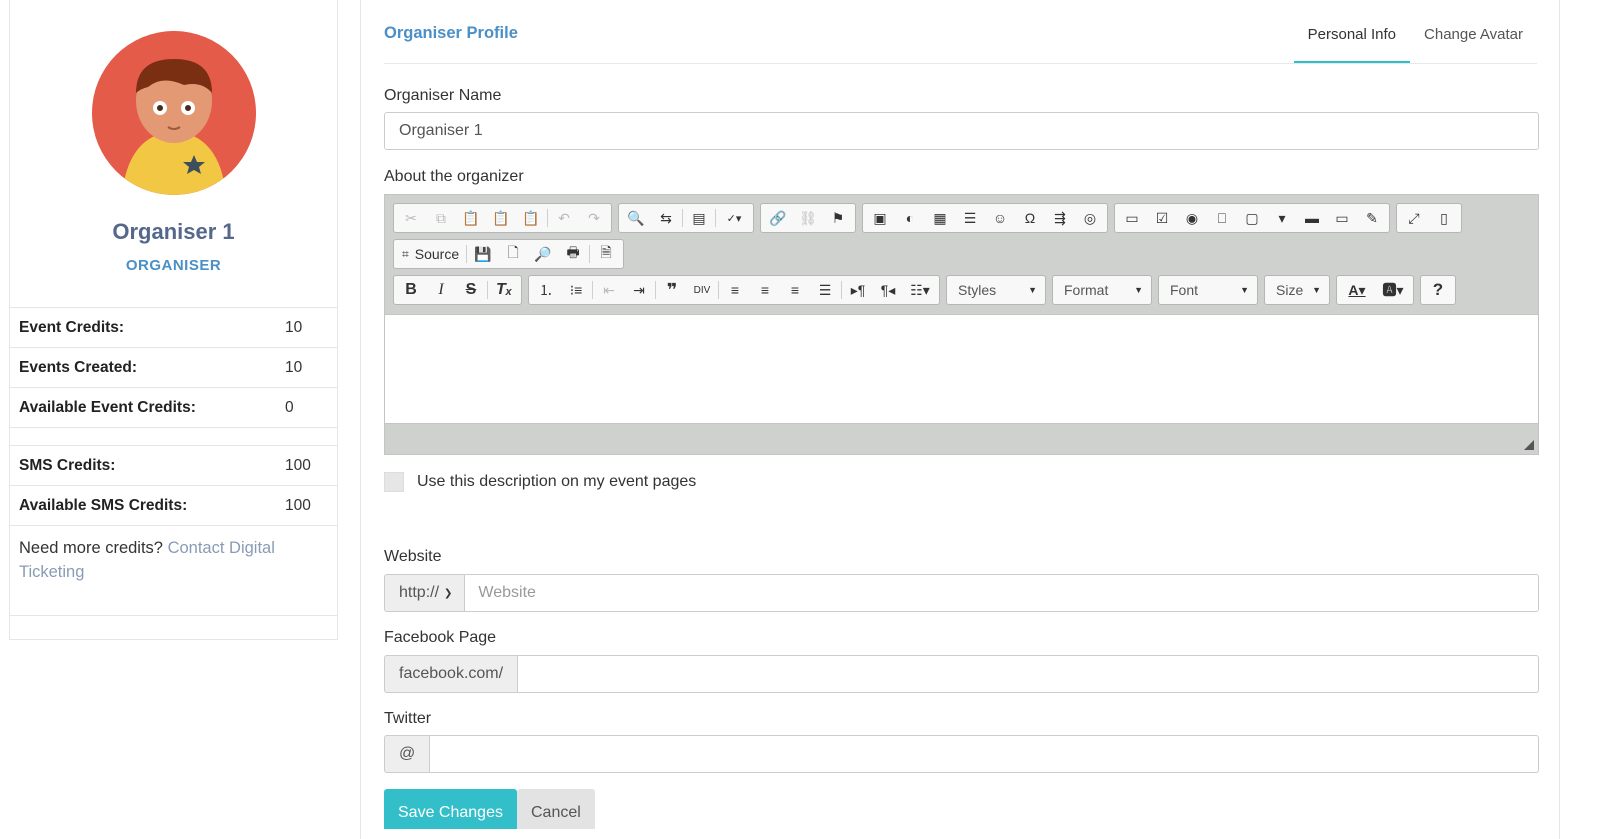 The width and height of the screenshot is (1606, 839). I want to click on font-dropdown: Font ▼, so click(1208, 290).